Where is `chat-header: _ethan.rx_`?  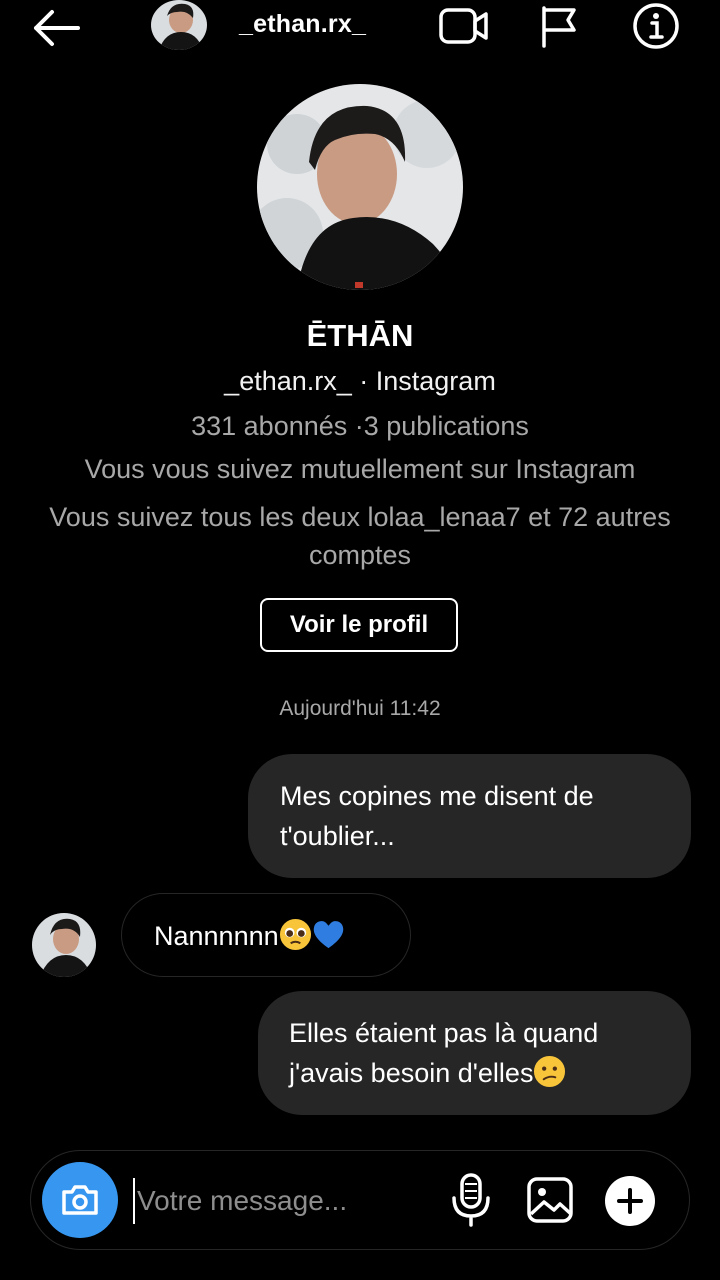
chat-header: _ethan.rx_ is located at coordinates (360, 28).